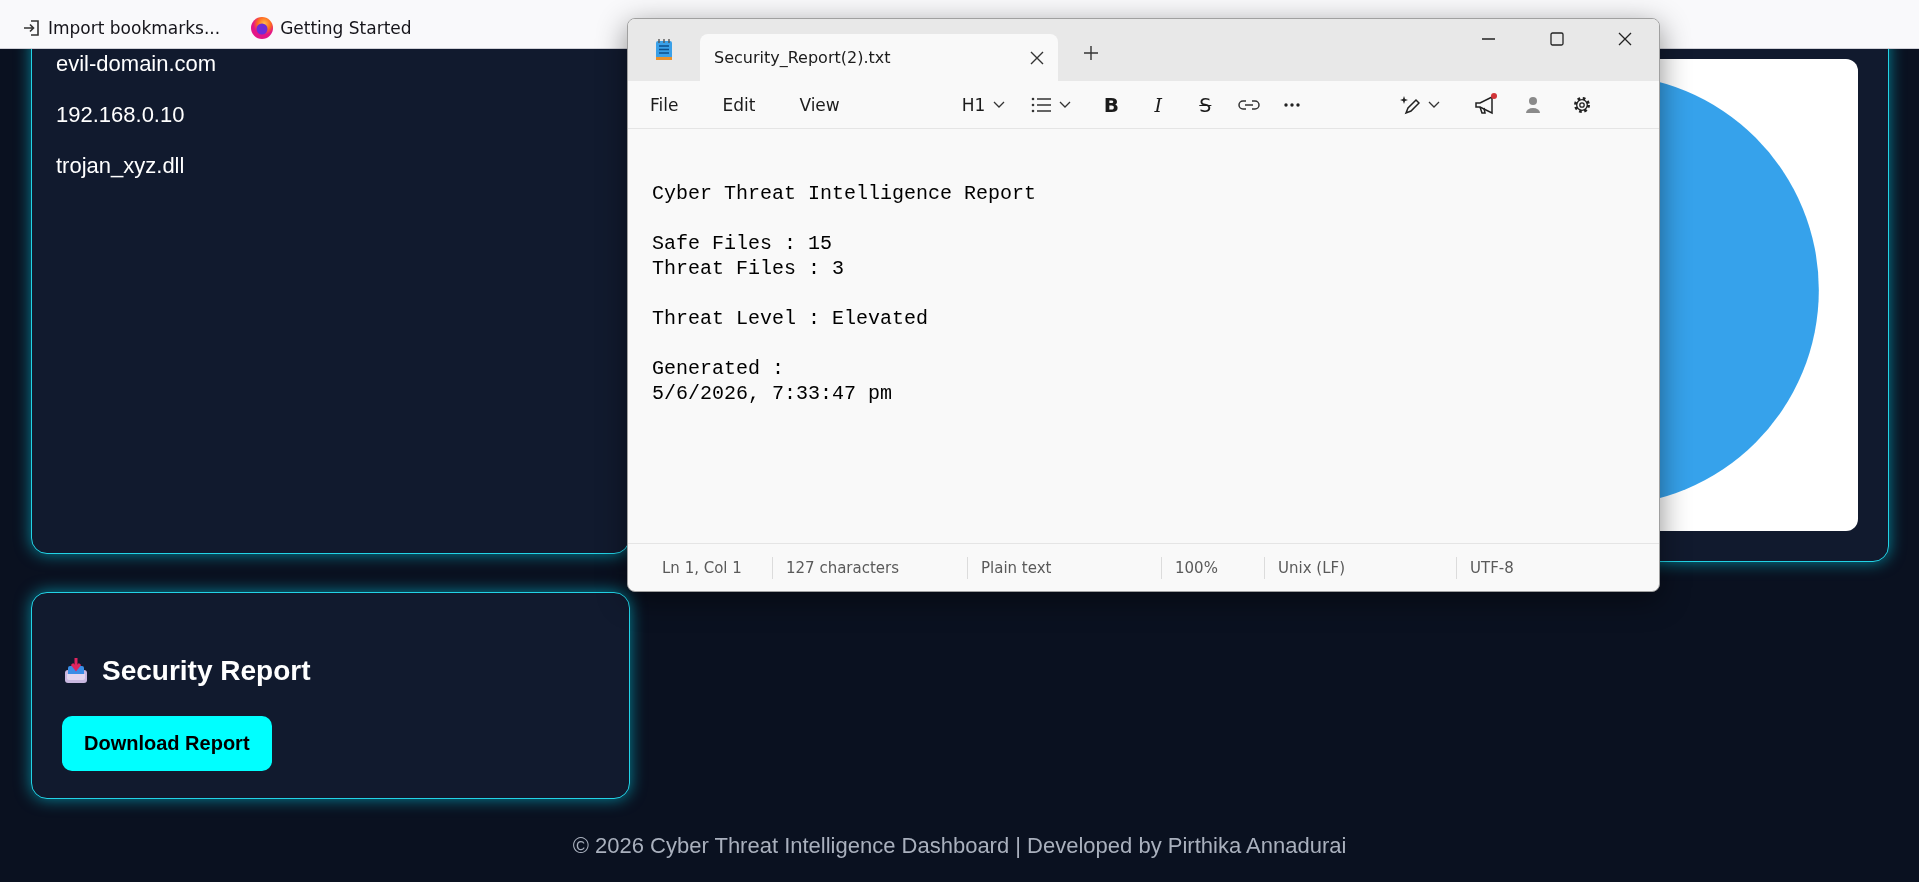  I want to click on menu-item: View, so click(819, 104).